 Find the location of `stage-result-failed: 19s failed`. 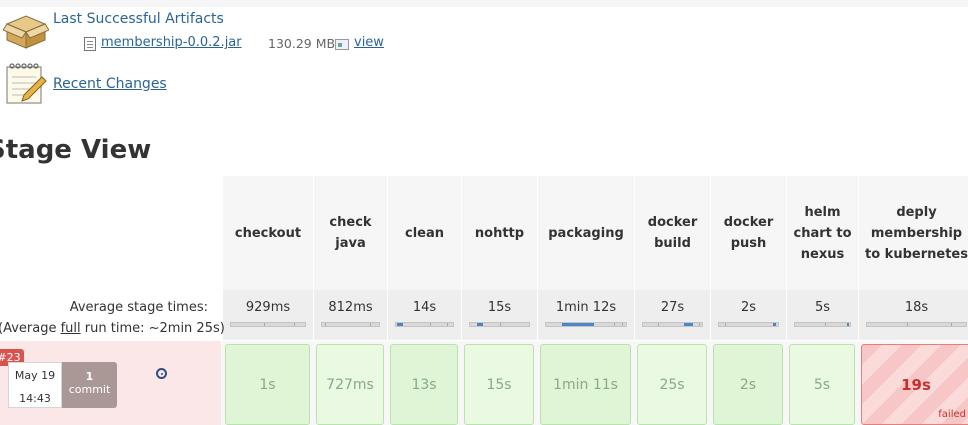

stage-result-failed: 19s failed is located at coordinates (914, 384).